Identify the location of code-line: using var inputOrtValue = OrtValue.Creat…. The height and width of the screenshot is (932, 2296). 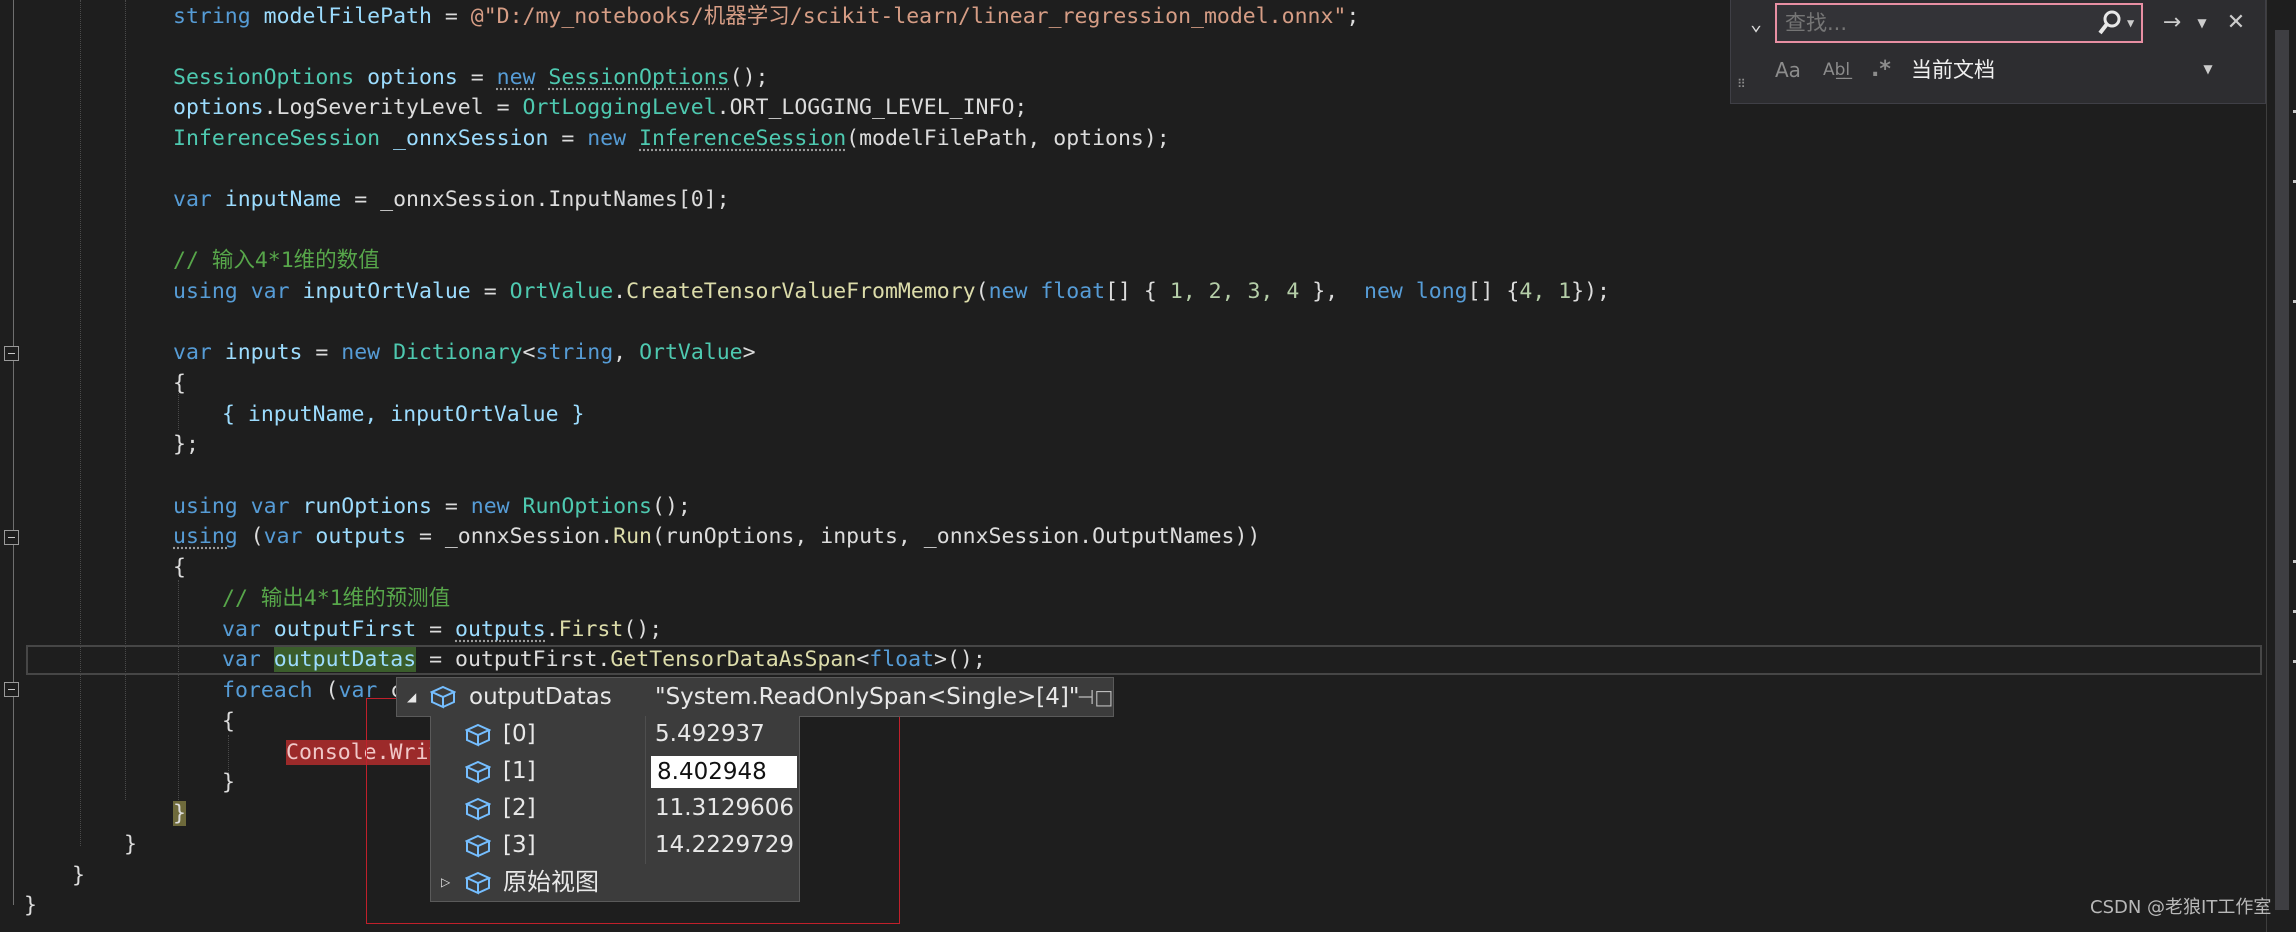
(891, 291).